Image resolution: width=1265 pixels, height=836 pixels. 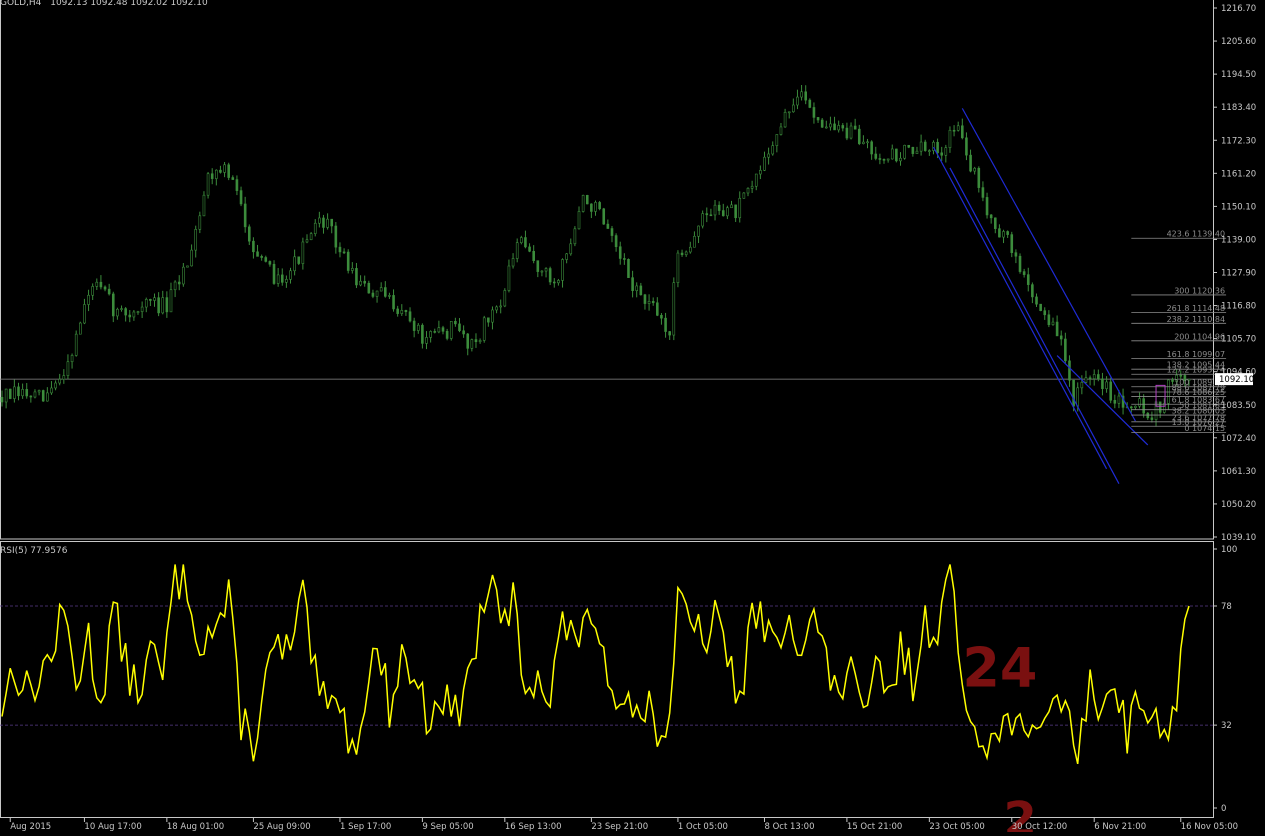 I want to click on price-tick-label: 1194.50, so click(x=1238, y=75).